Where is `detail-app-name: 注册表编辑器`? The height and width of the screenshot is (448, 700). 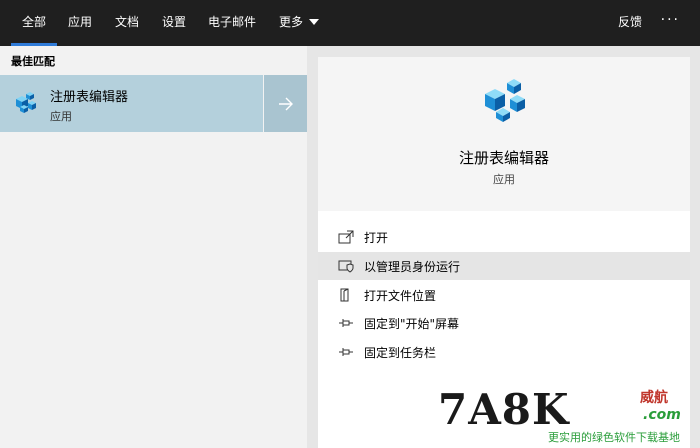 detail-app-name: 注册表编辑器 is located at coordinates (503, 158).